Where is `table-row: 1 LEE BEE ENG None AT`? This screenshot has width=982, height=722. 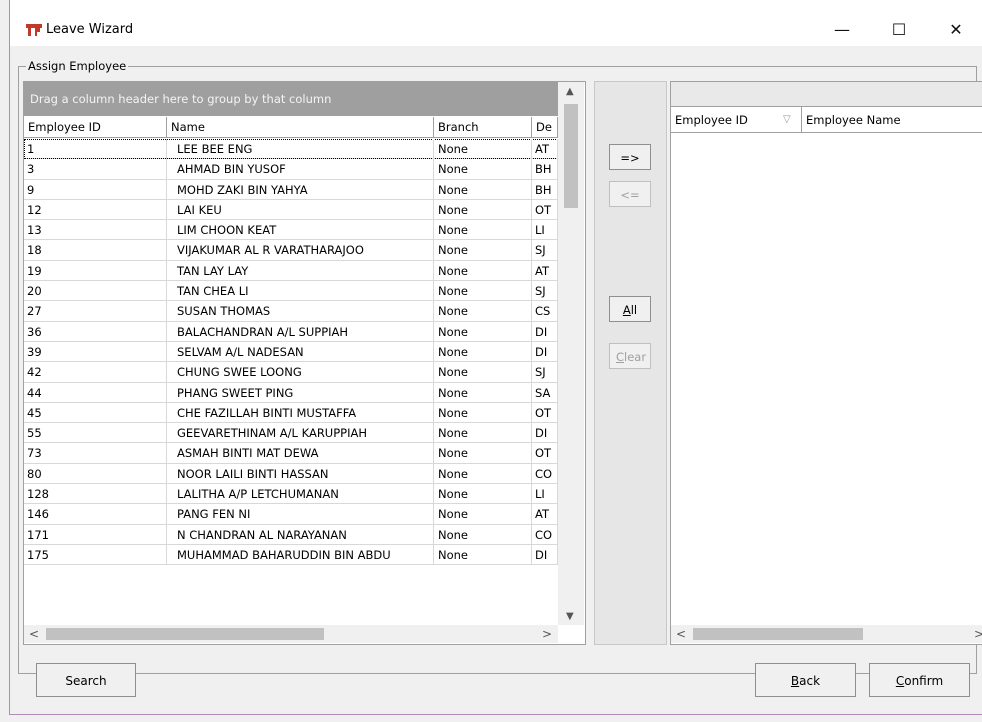 table-row: 1 LEE BEE ENG None AT is located at coordinates (291, 149).